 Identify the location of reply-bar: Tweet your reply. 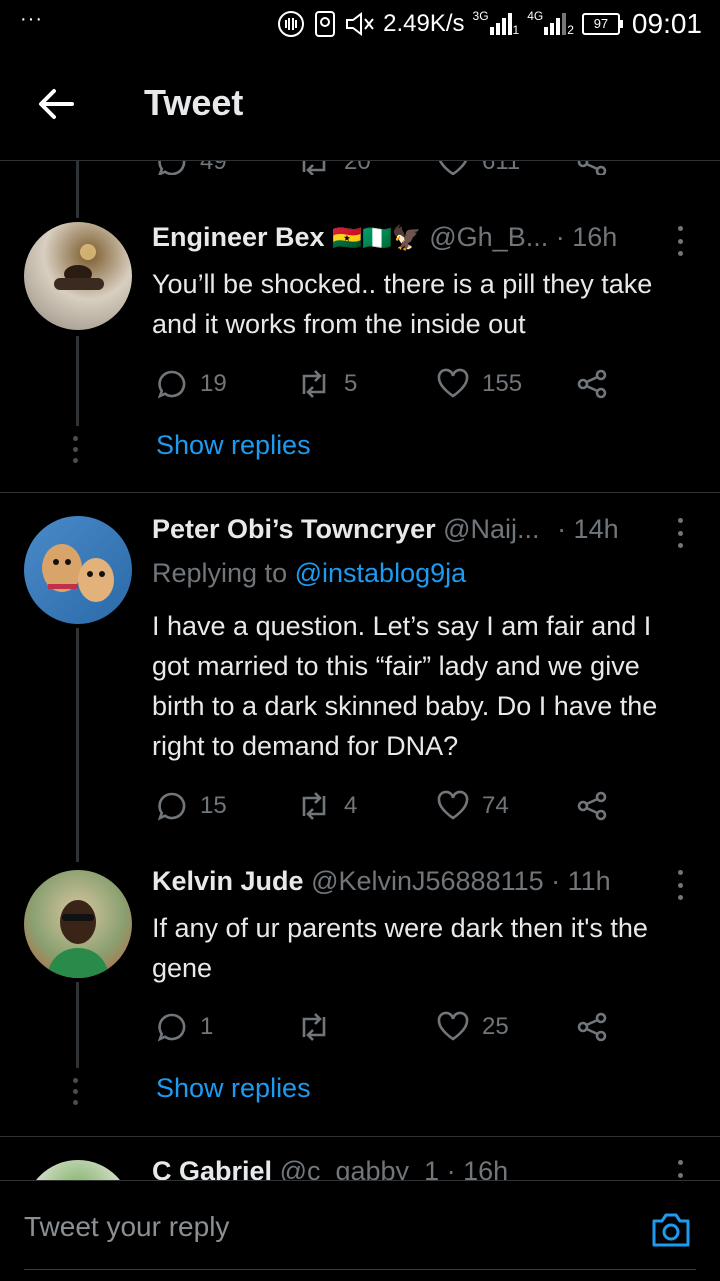
(360, 1230).